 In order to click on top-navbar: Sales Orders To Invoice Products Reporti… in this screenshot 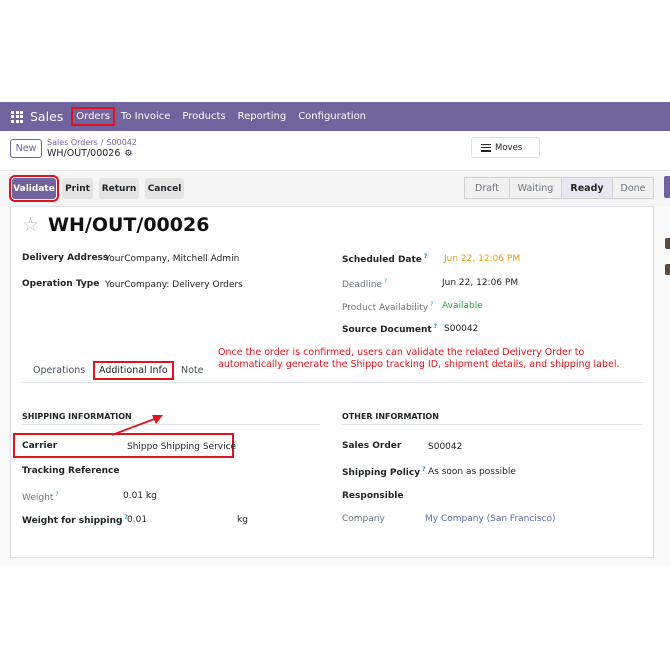, I will do `click(335, 116)`.